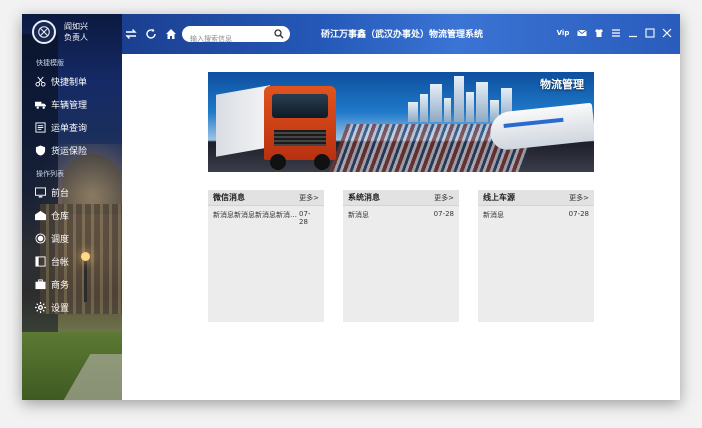 The height and width of the screenshot is (428, 702). Describe the element at coordinates (401, 122) in the screenshot. I see `logistics-banner: 物流管理` at that location.